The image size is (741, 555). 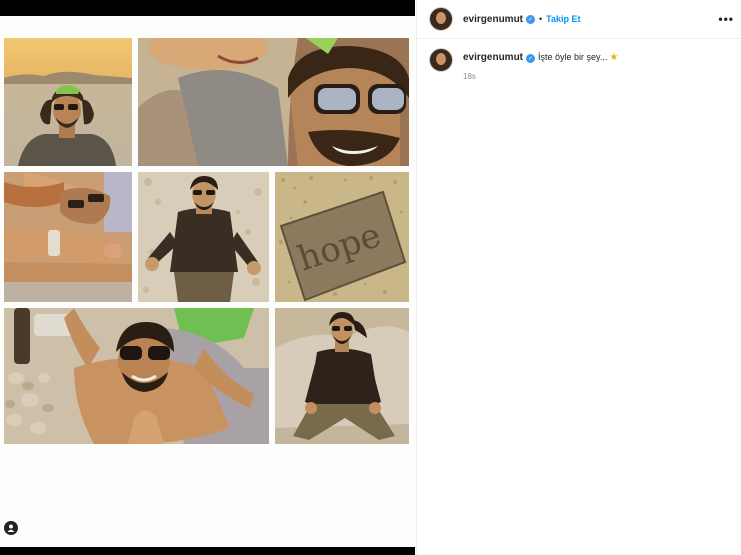 What do you see at coordinates (203, 237) in the screenshot?
I see `collage-photo-sitting` at bounding box center [203, 237].